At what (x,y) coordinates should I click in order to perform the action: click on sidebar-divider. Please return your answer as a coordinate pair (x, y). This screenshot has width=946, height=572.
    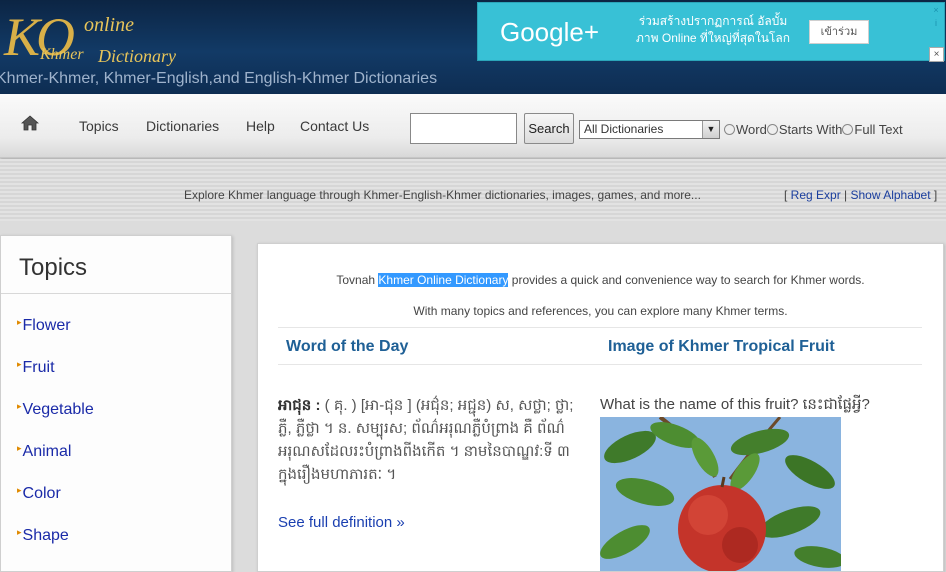
    Looking at the image, I should click on (116, 293).